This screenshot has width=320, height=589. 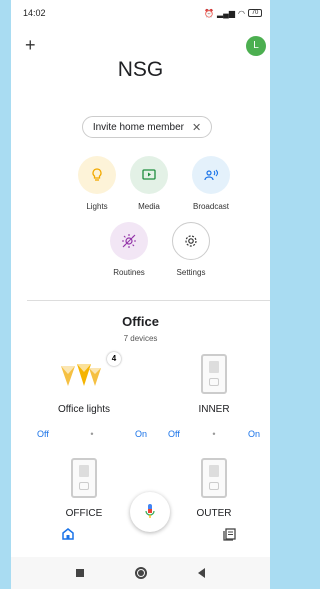 I want to click on device-name: Office lights, so click(x=84, y=409).